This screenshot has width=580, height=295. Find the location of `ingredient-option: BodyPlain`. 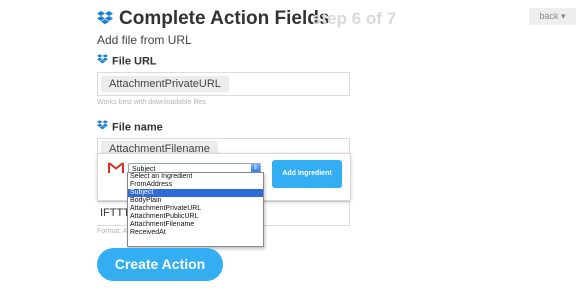

ingredient-option: BodyPlain is located at coordinates (195, 201).